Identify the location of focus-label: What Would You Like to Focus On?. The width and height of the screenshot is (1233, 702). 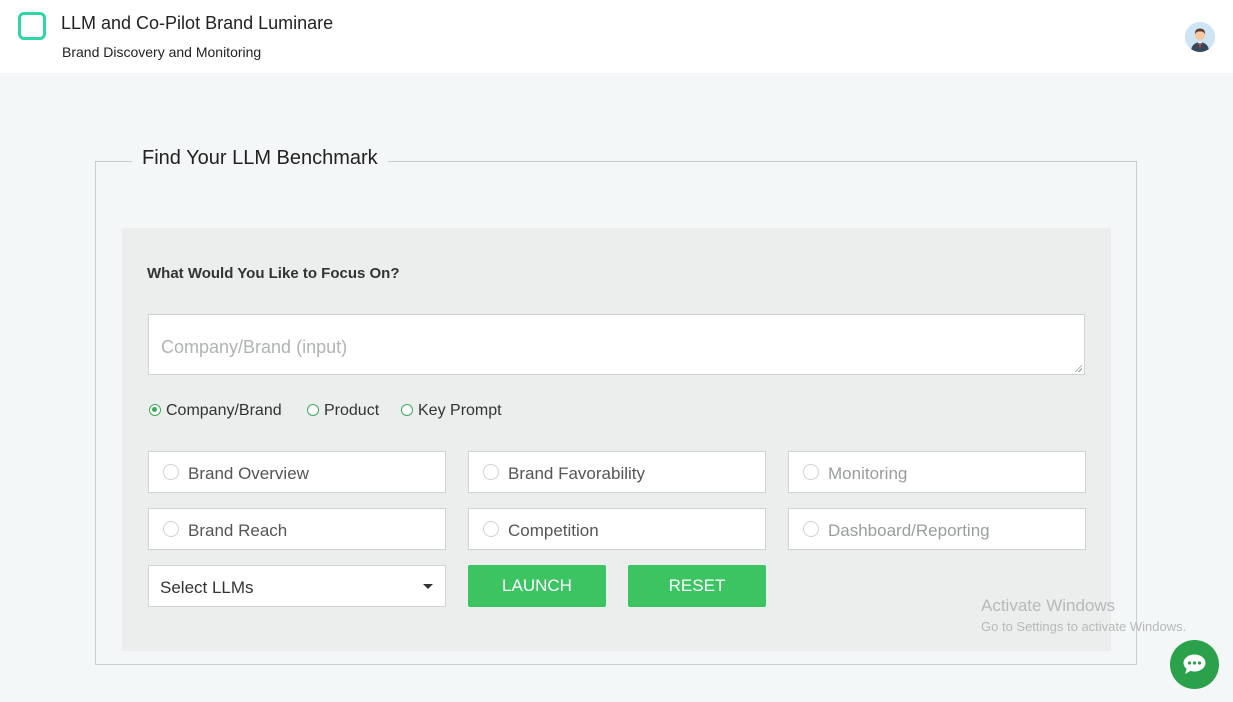
(273, 273).